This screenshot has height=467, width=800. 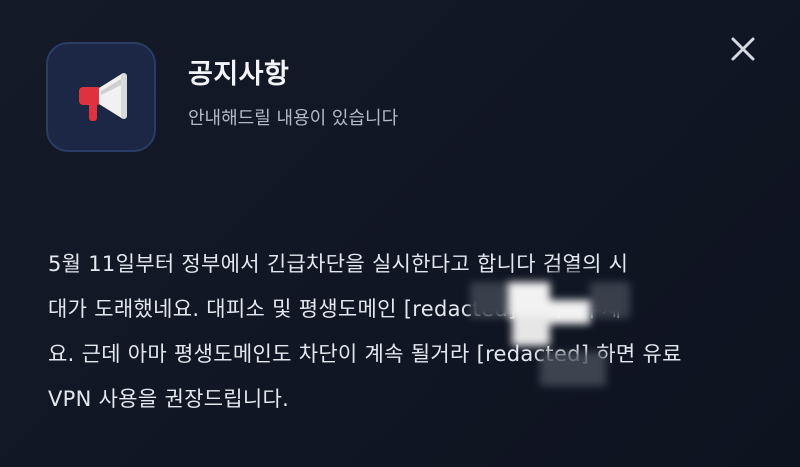 I want to click on close-button, so click(x=743, y=49).